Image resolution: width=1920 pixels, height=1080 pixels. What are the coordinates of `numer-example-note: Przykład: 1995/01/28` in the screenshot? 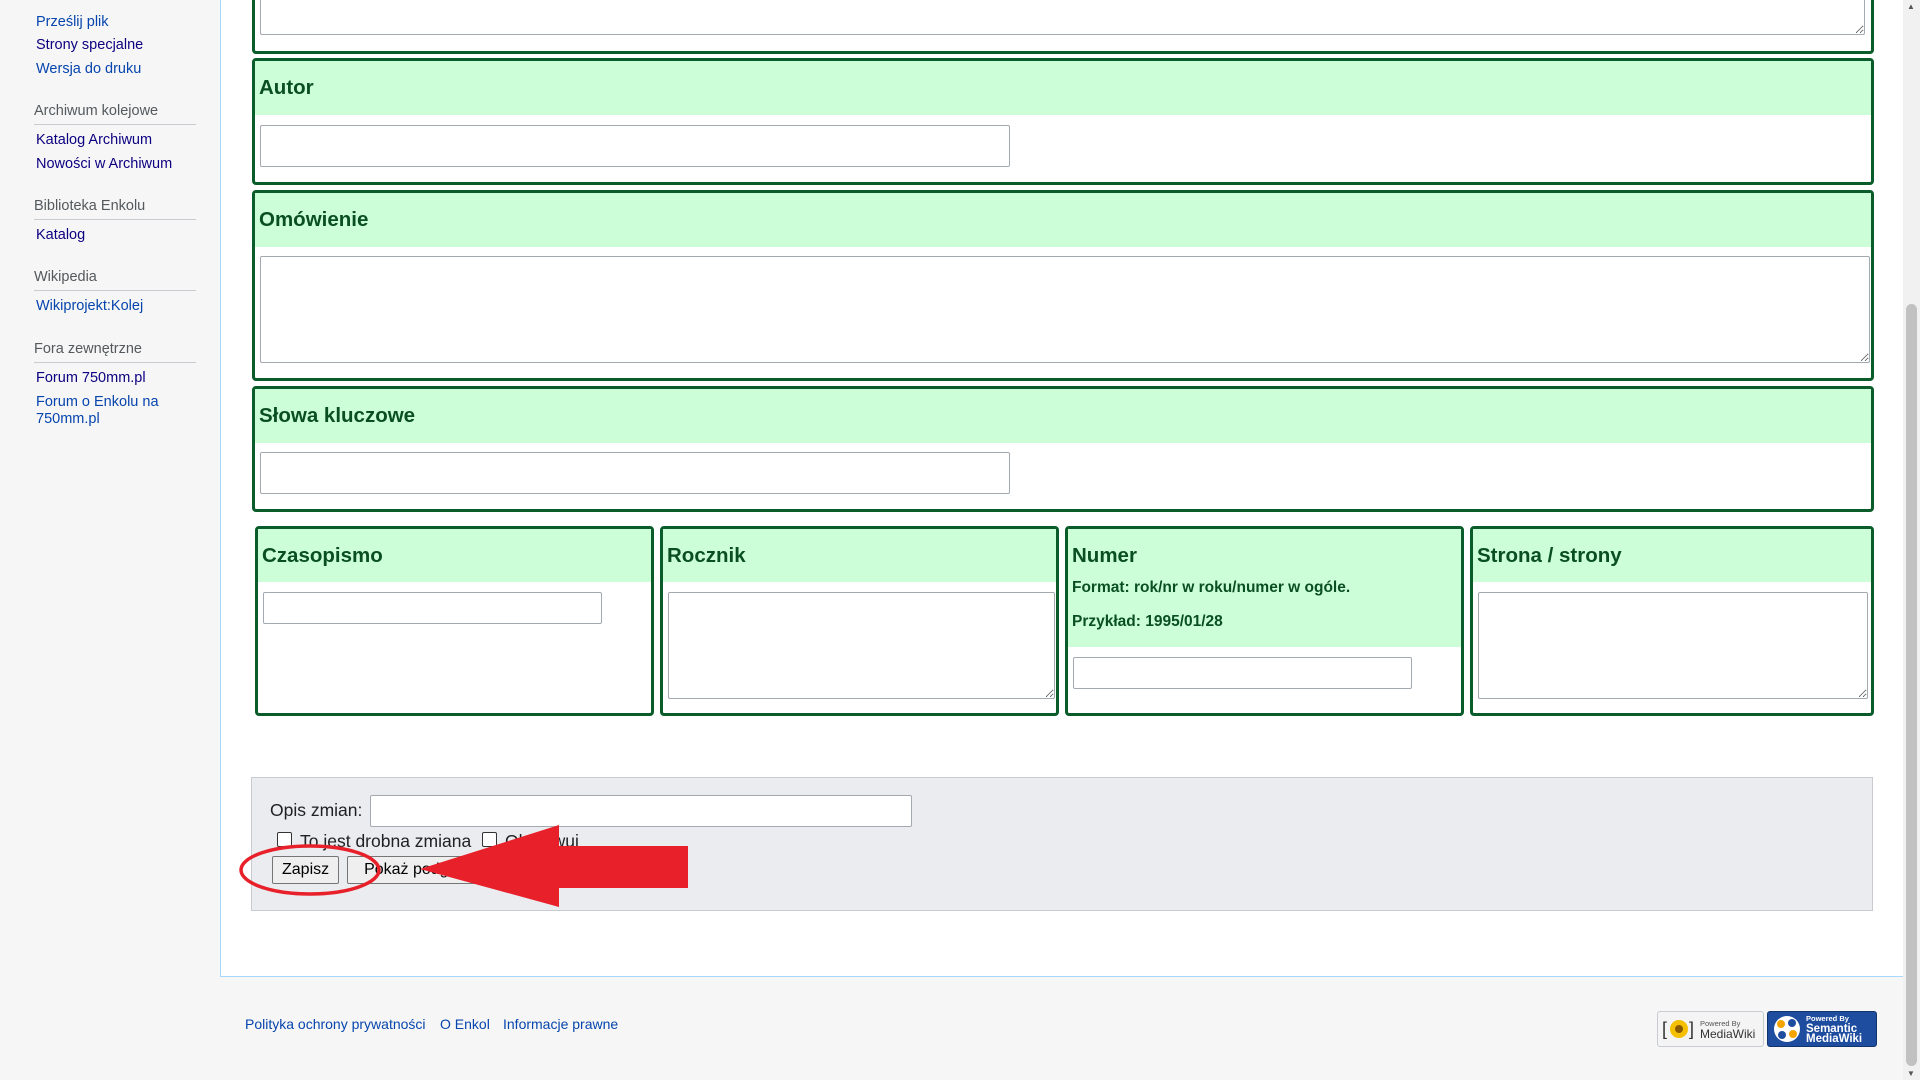 It's located at (1147, 621).